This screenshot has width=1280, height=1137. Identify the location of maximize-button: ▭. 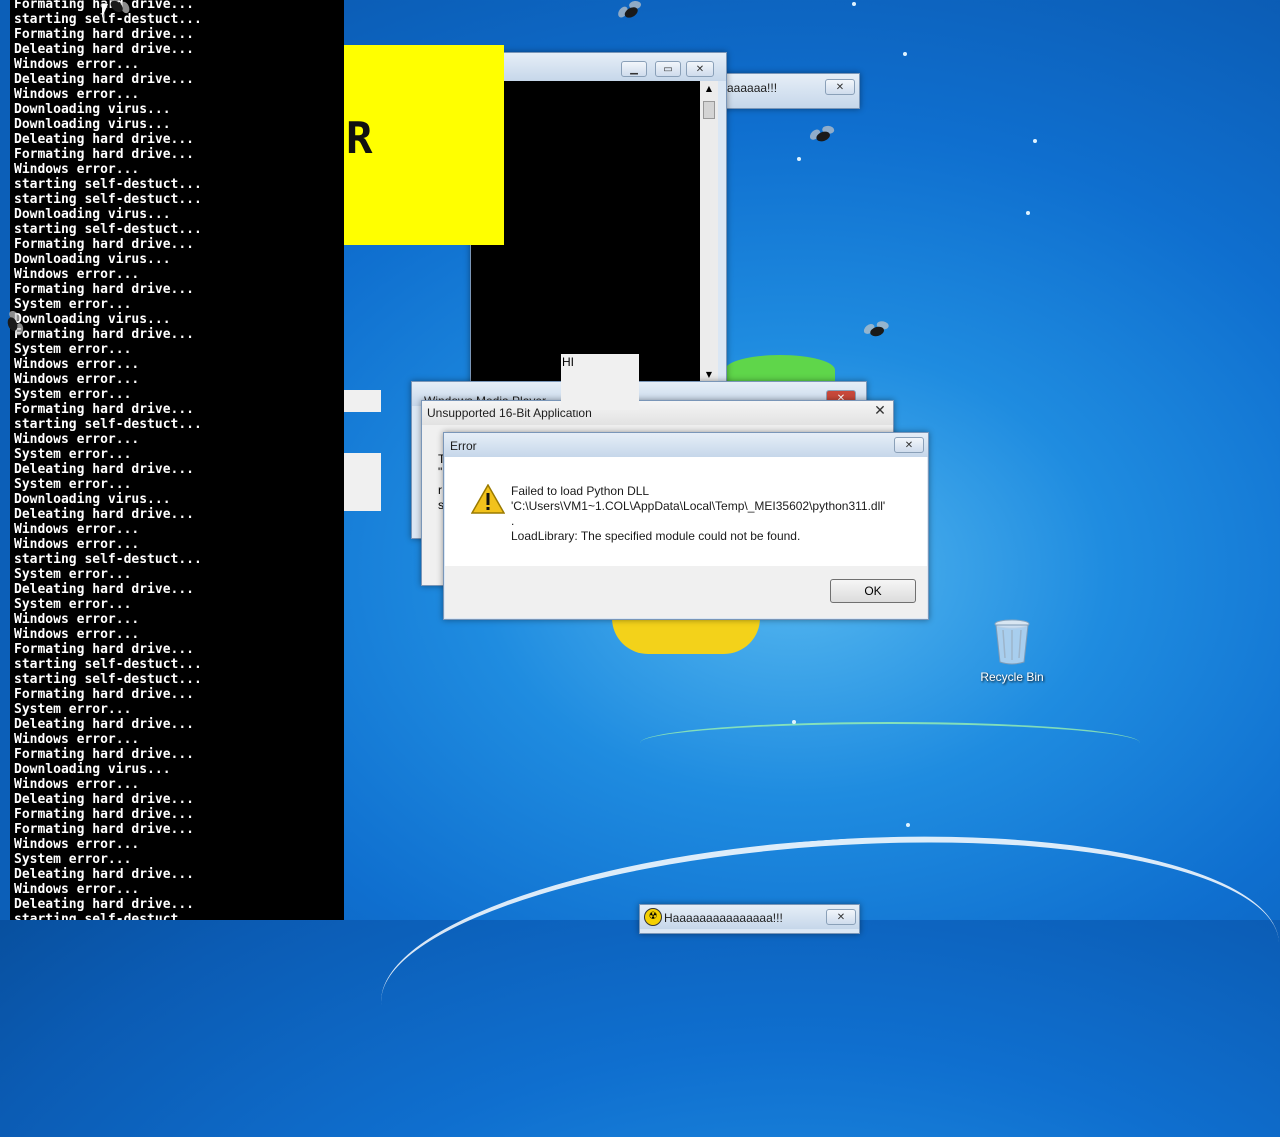
(668, 69).